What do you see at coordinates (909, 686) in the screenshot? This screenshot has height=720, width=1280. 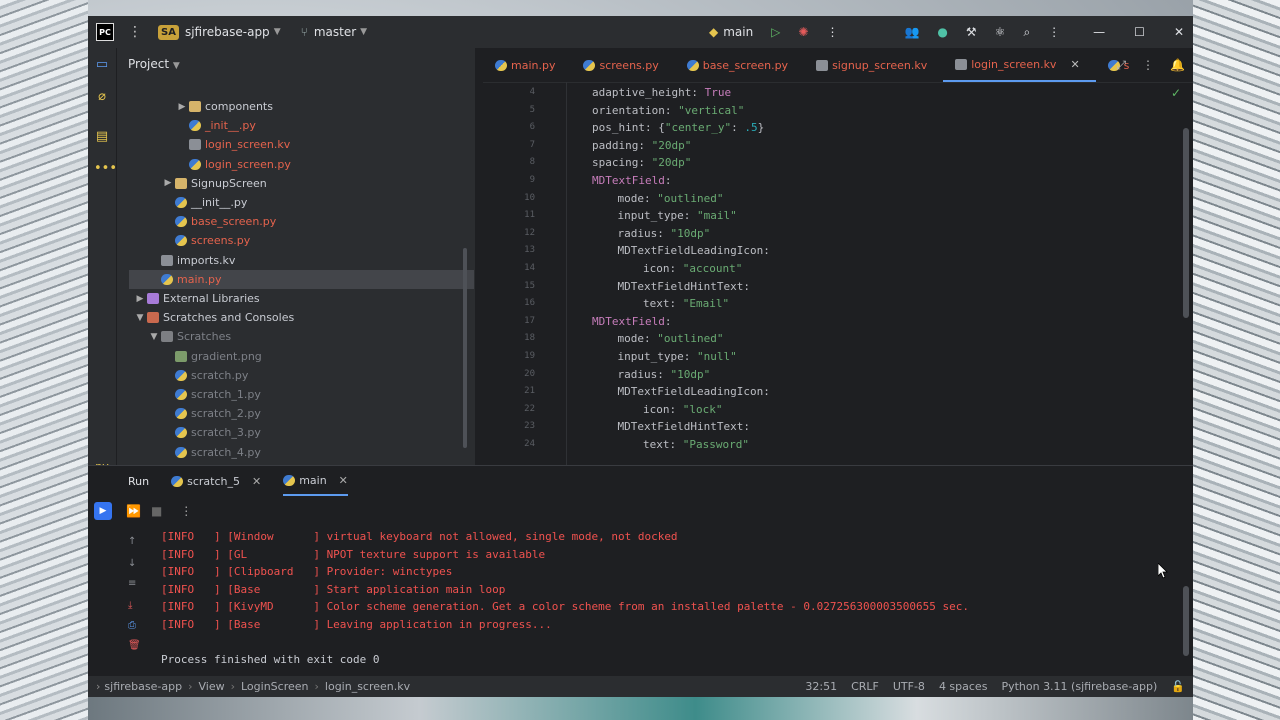 I see `file-encoding: UTF-8` at bounding box center [909, 686].